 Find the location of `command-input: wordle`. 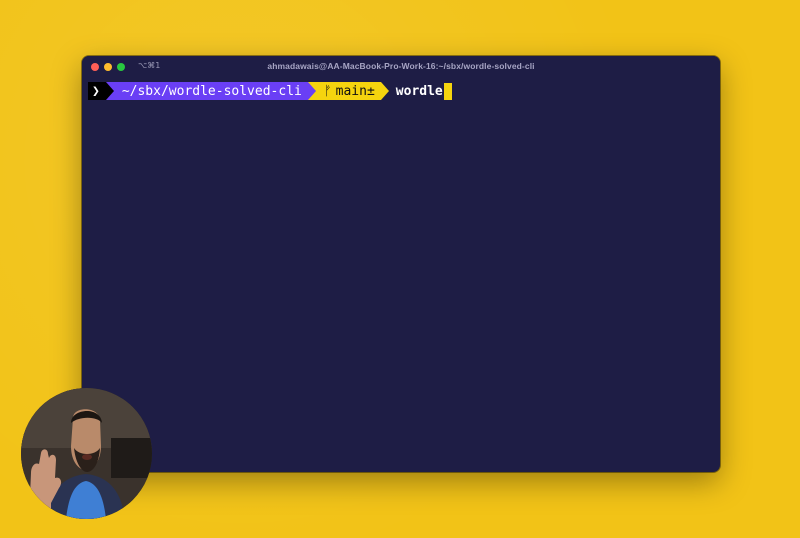

command-input: wordle is located at coordinates (419, 91).